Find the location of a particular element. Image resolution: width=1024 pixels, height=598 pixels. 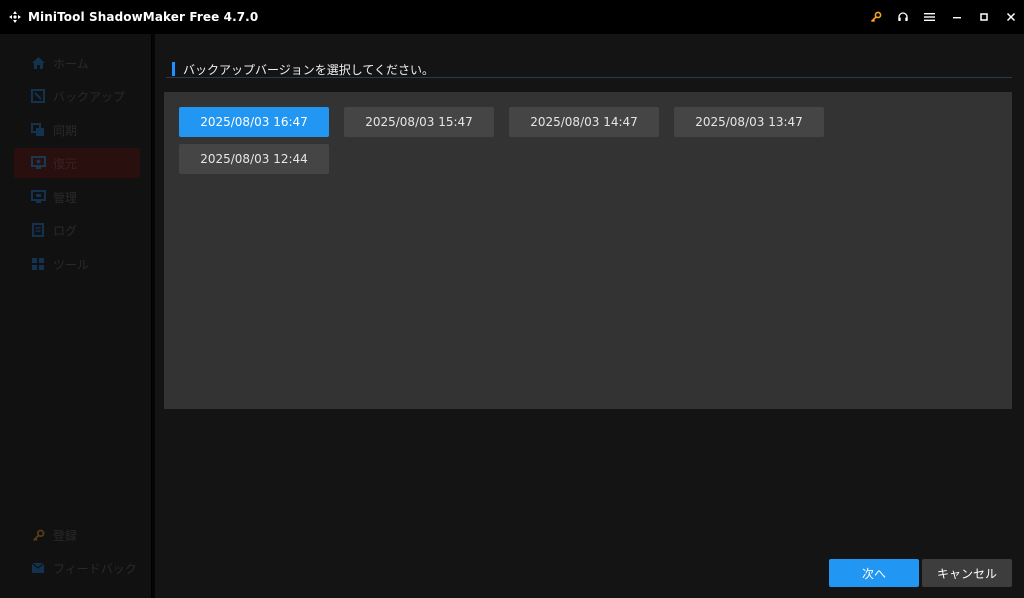

sidebar-item-manage: 管理 is located at coordinates (77, 197).